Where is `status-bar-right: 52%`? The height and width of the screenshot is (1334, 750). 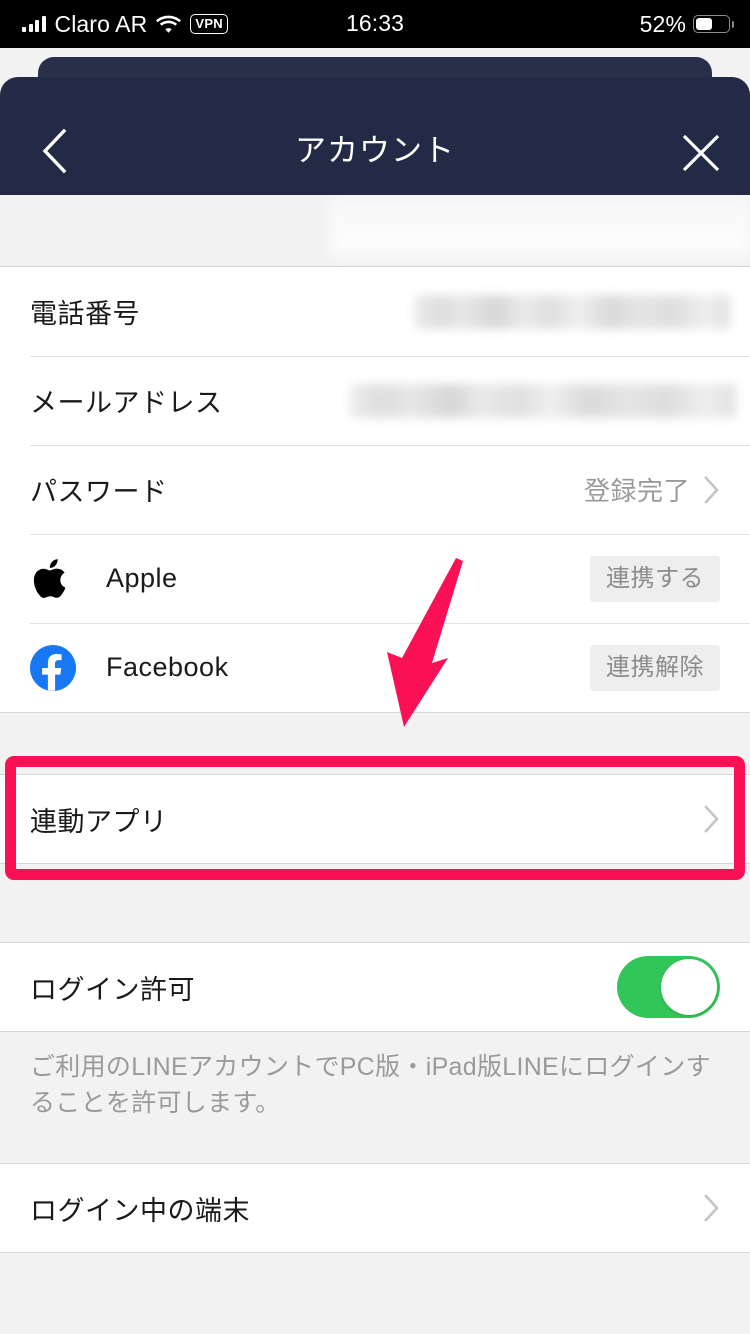
status-bar-right: 52% is located at coordinates (686, 23).